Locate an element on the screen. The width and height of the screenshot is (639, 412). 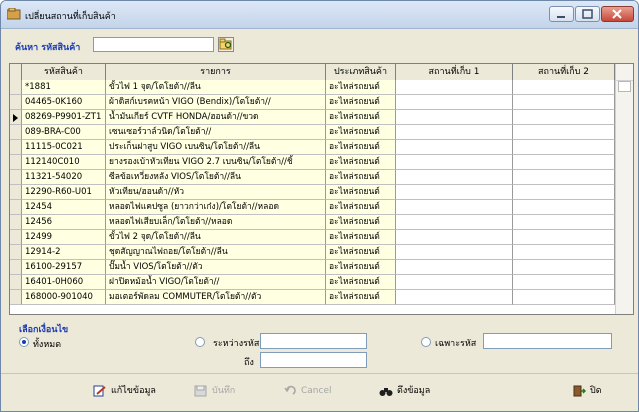
radio-all is located at coordinates (24, 342).